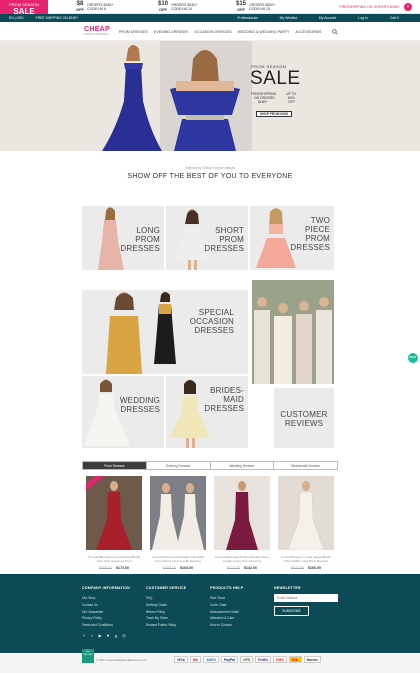 This screenshot has width=420, height=673. Describe the element at coordinates (362, 18) in the screenshot. I see `login-link: Log In` at that location.